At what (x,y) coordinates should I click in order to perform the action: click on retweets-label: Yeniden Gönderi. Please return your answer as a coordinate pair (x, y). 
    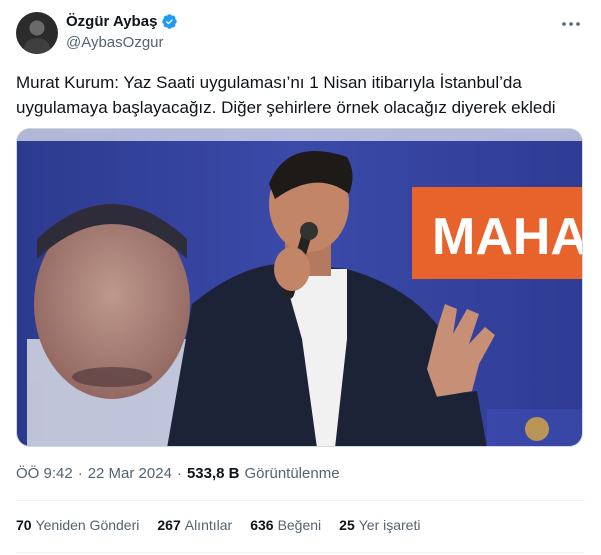
    Looking at the image, I should click on (87, 525).